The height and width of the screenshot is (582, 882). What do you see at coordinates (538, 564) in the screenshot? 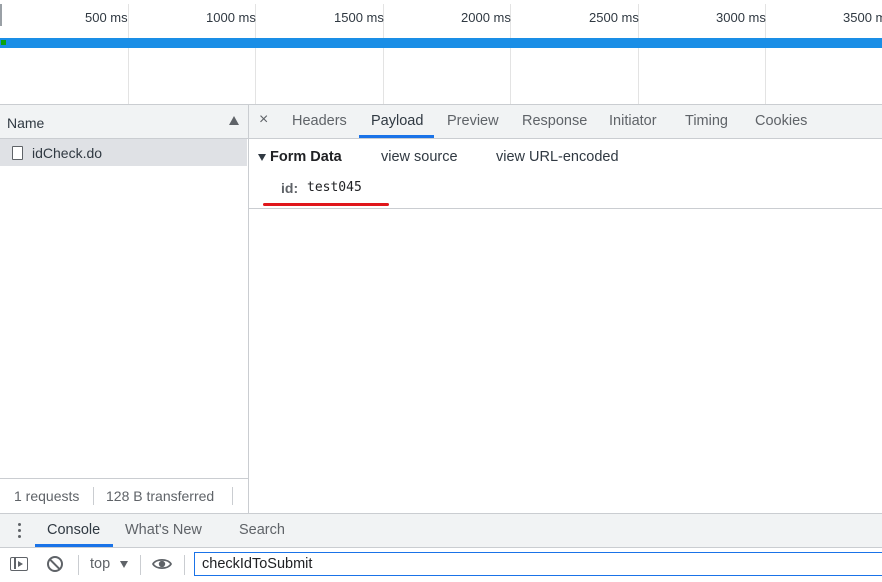
I see `console-filter-input` at bounding box center [538, 564].